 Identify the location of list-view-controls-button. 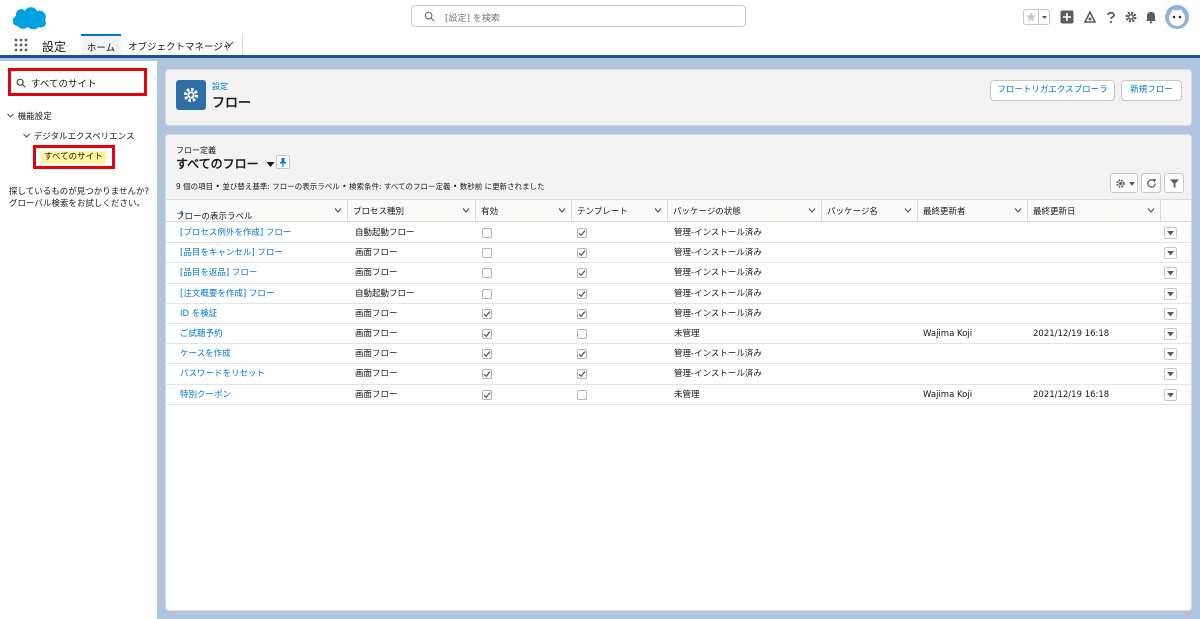
(1124, 183).